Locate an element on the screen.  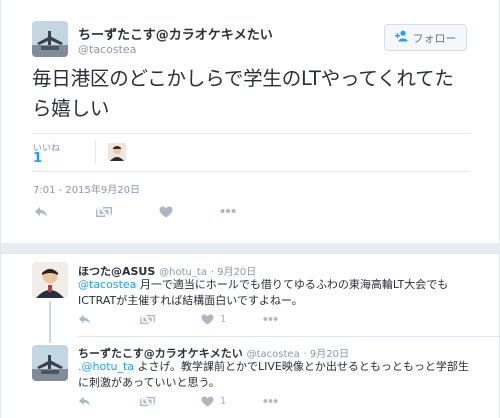
author-display-name: ちーずたこす@カラオケキメたい is located at coordinates (175, 33).